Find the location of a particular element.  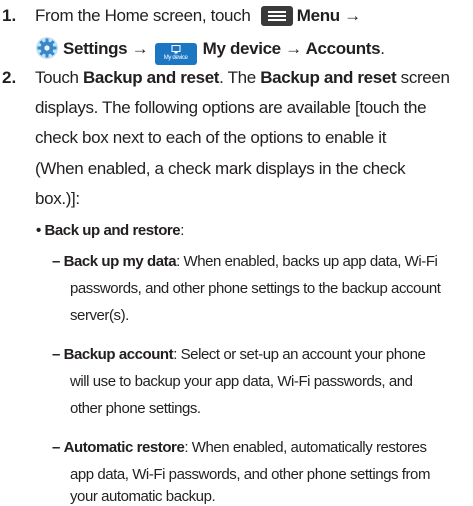

option-text: : When enabled, automatically restores is located at coordinates (305, 447).